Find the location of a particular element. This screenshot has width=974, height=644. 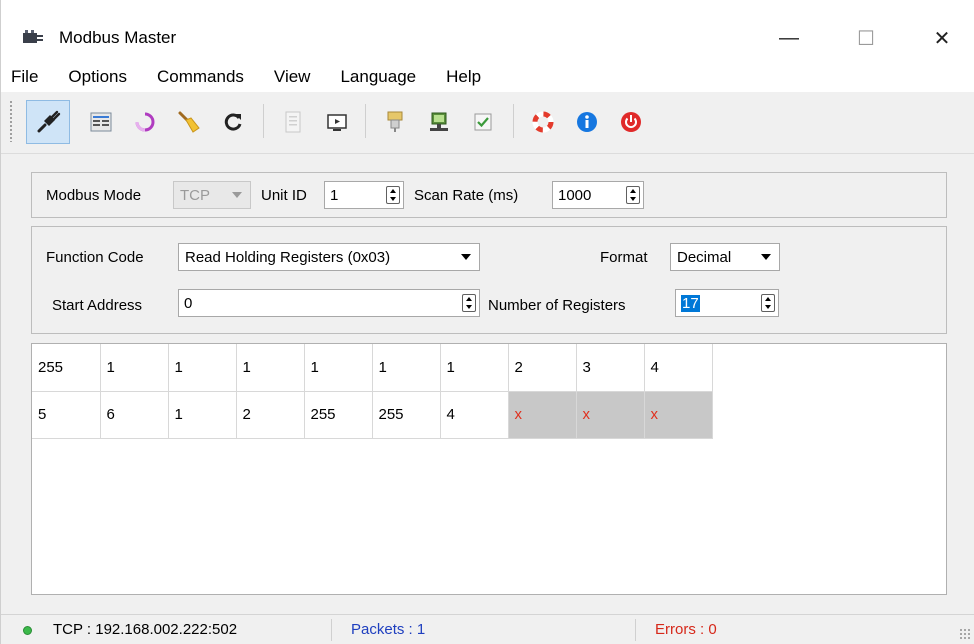

modbus-mode-value: TCP is located at coordinates (195, 195).